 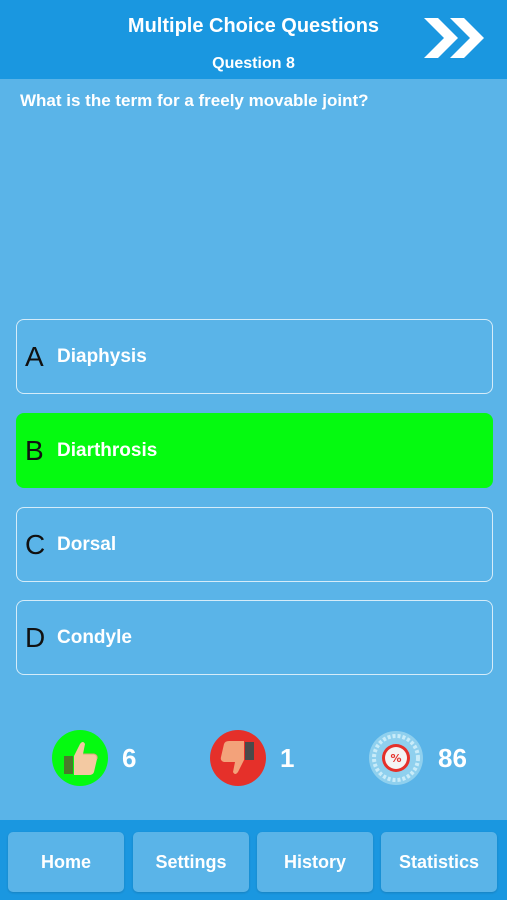 What do you see at coordinates (287, 757) in the screenshot?
I see `wrong-count-value: 1` at bounding box center [287, 757].